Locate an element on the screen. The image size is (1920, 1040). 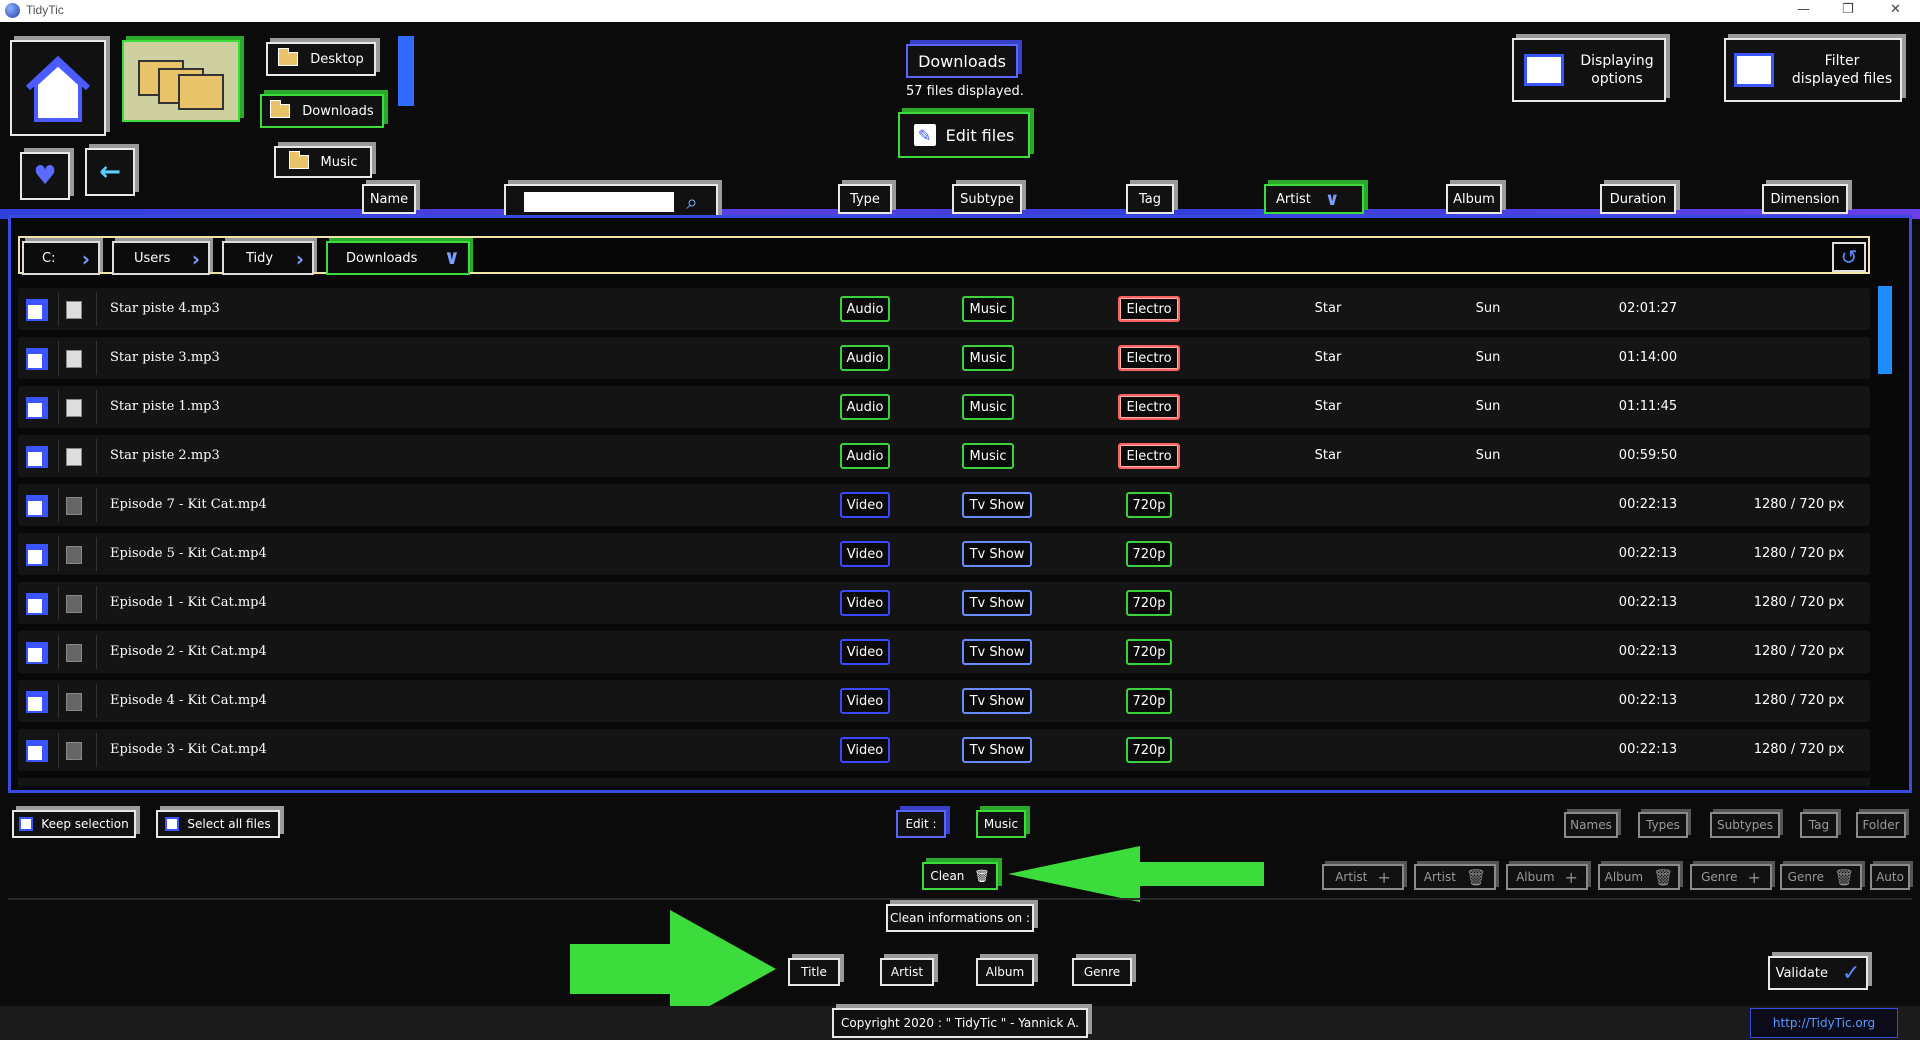
clean-album-button: Album is located at coordinates (1005, 972).